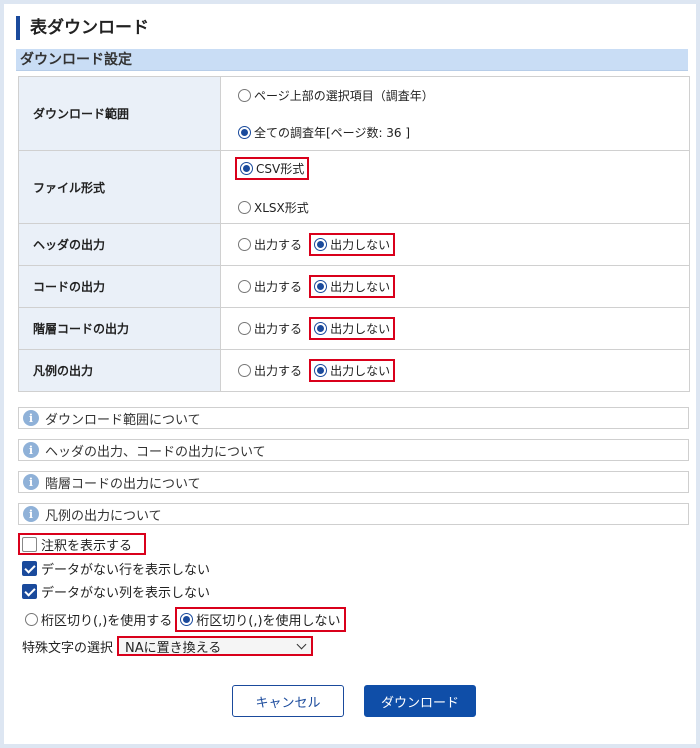 The width and height of the screenshot is (700, 748). What do you see at coordinates (119, 187) in the screenshot?
I see `format-label: ファイル形式` at bounding box center [119, 187].